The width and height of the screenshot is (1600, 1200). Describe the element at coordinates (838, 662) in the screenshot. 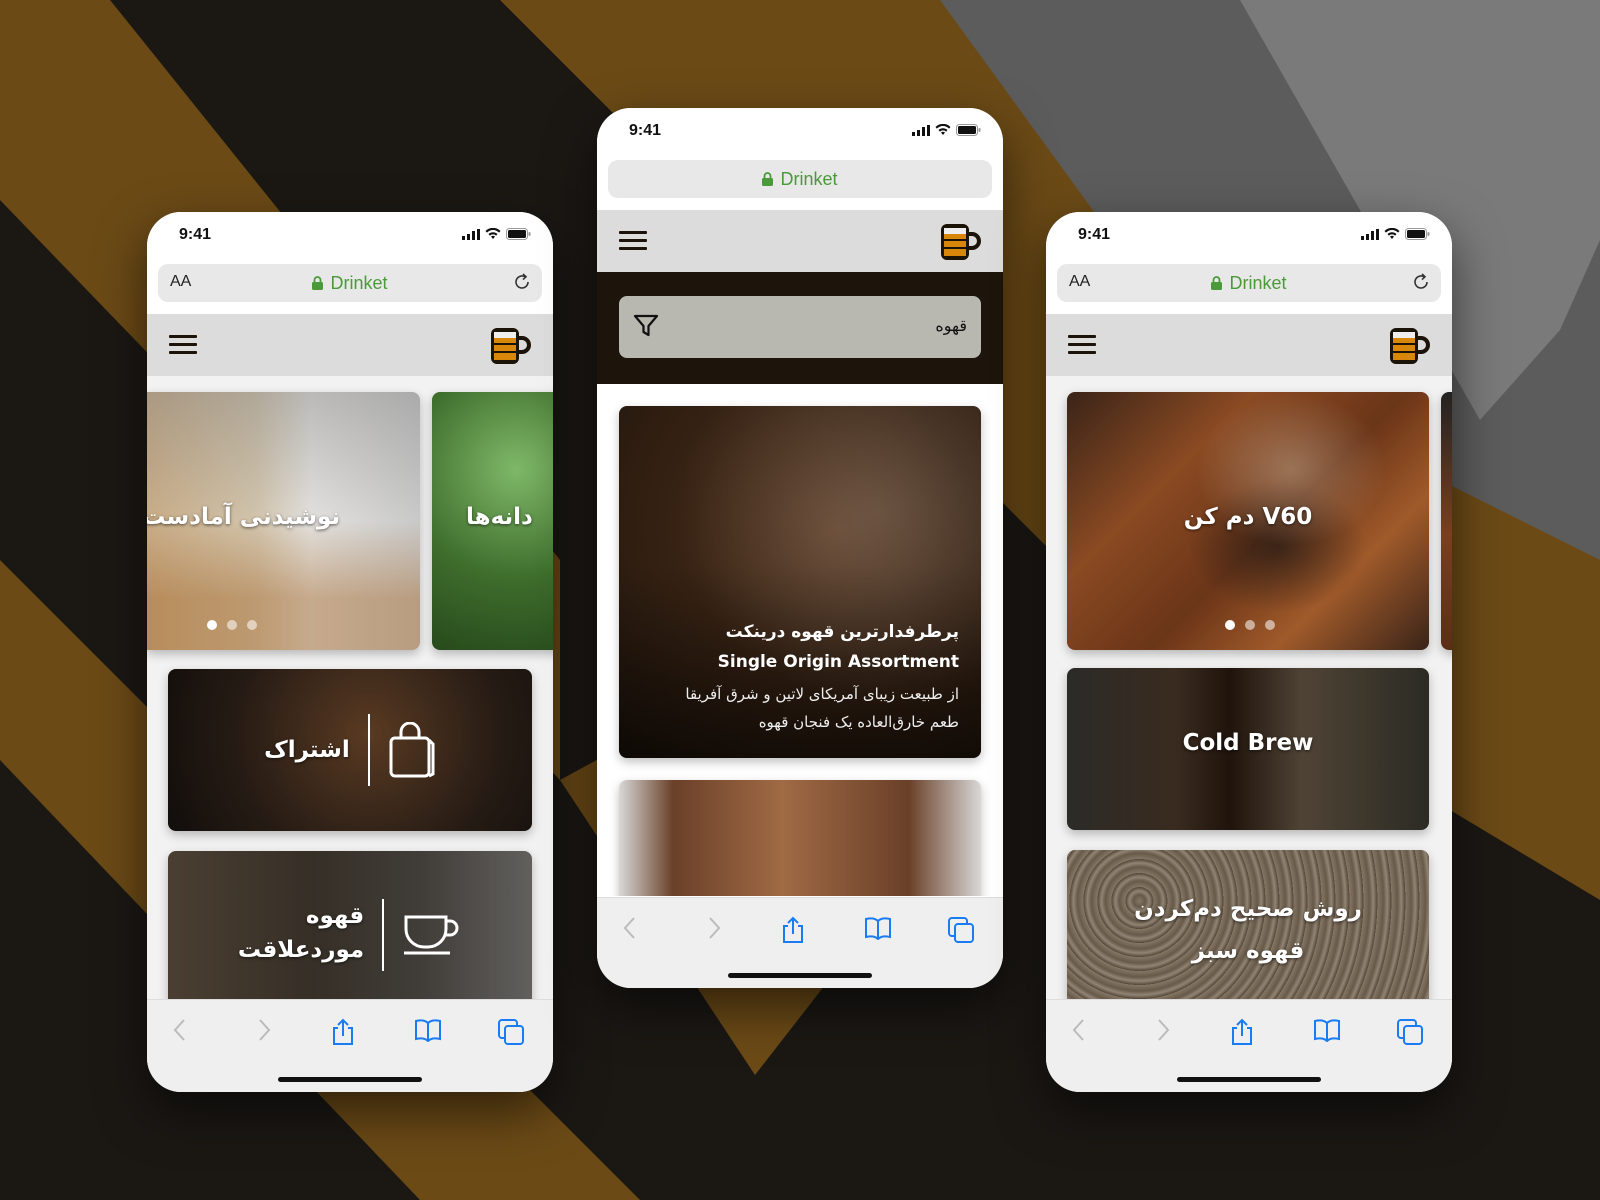

I see `featured-subtitle: Single Origin Assortment` at that location.